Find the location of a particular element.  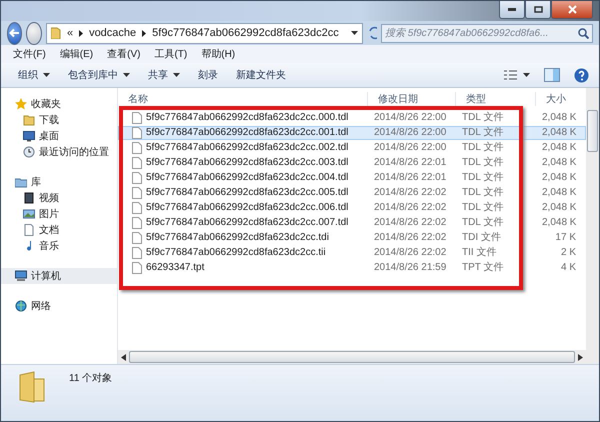

sidebar-item: 文档 is located at coordinates (59, 230).